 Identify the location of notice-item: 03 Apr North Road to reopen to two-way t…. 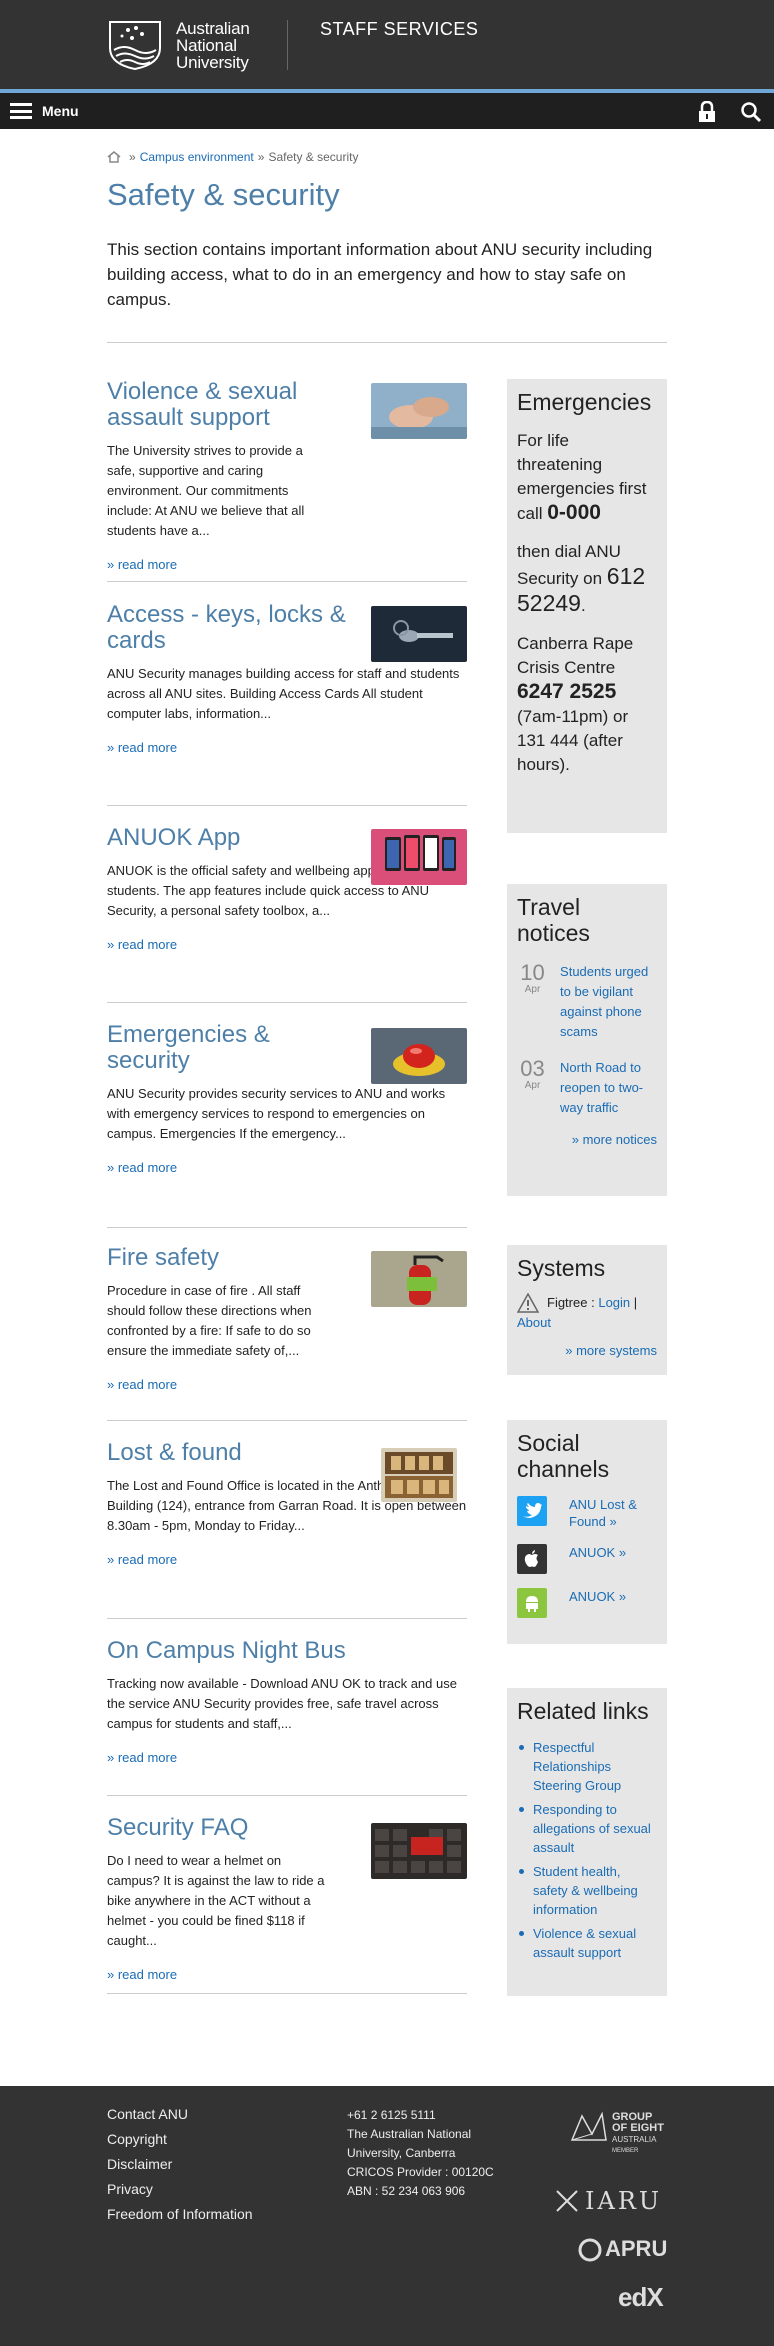
(587, 1088).